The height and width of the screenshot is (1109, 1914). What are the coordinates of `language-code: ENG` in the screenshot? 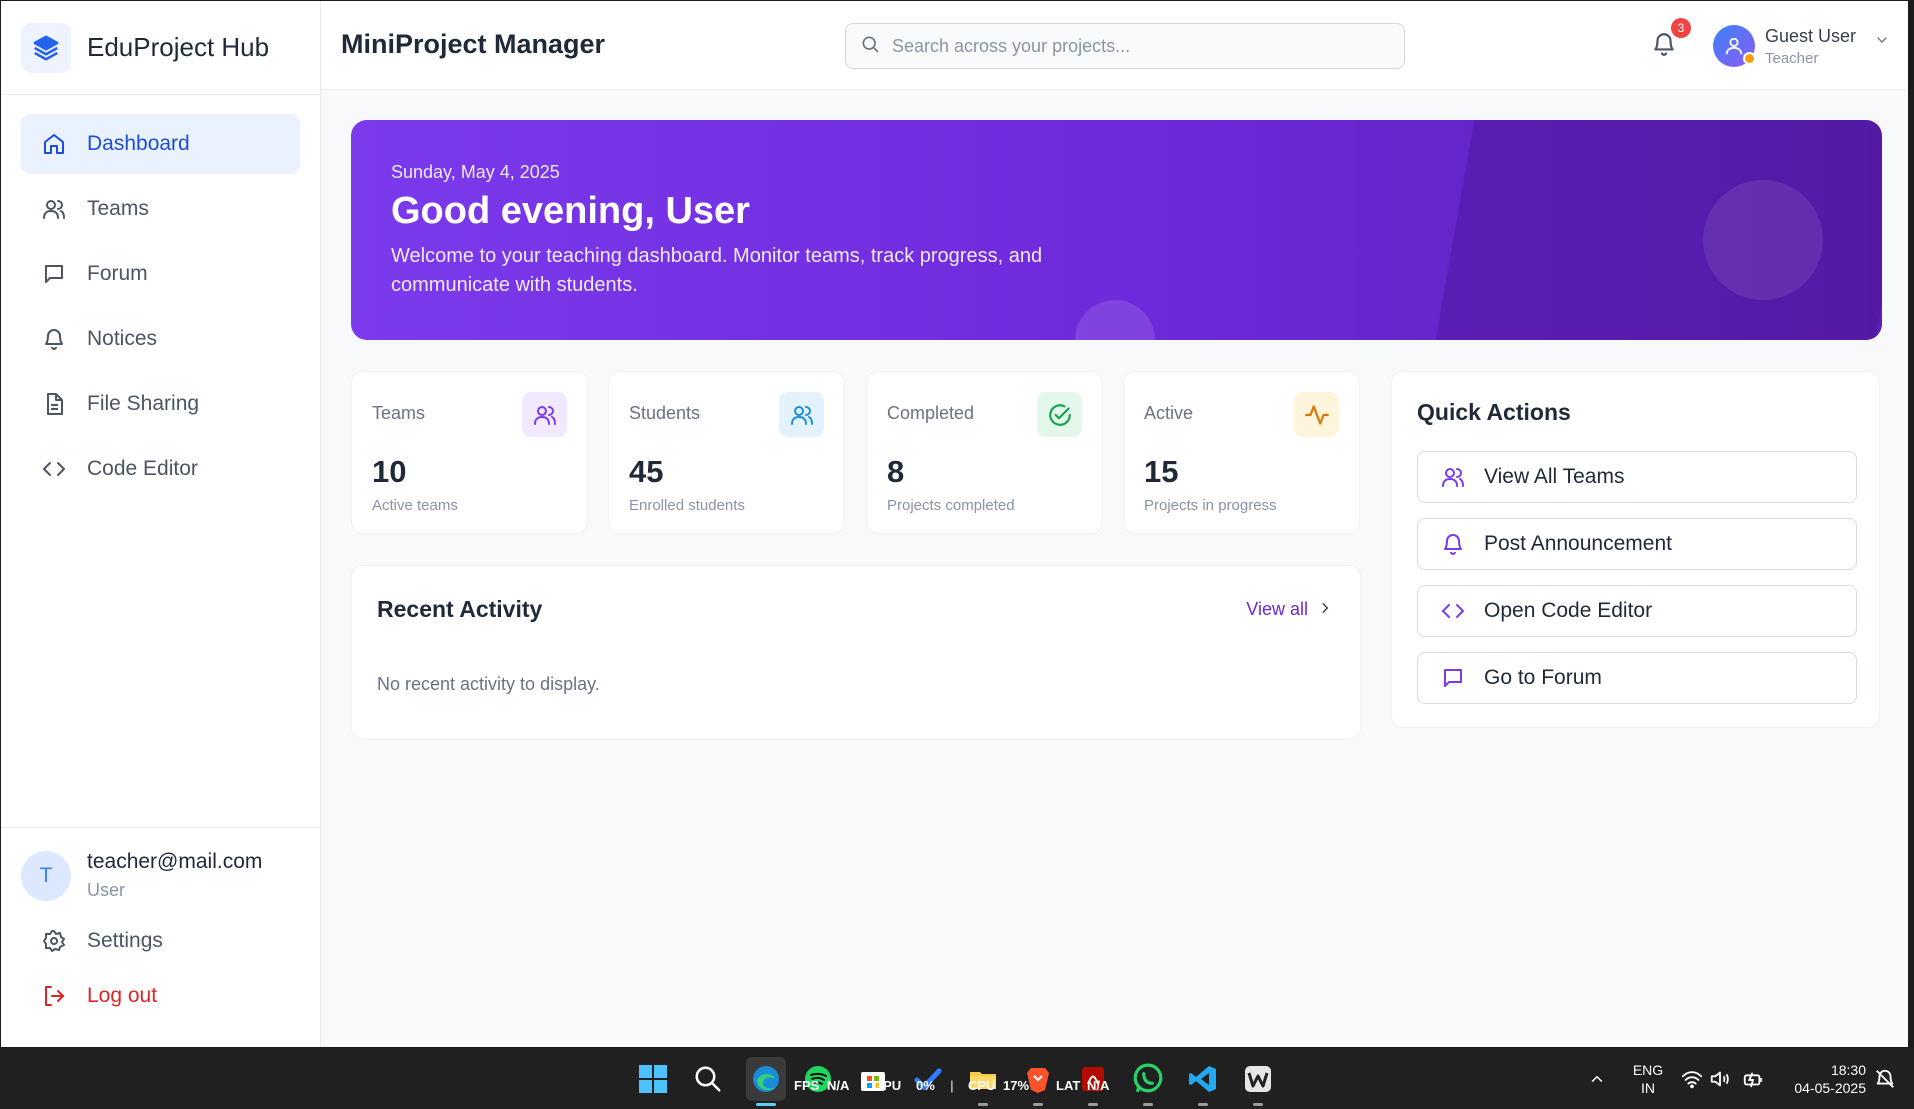 It's located at (1648, 1070).